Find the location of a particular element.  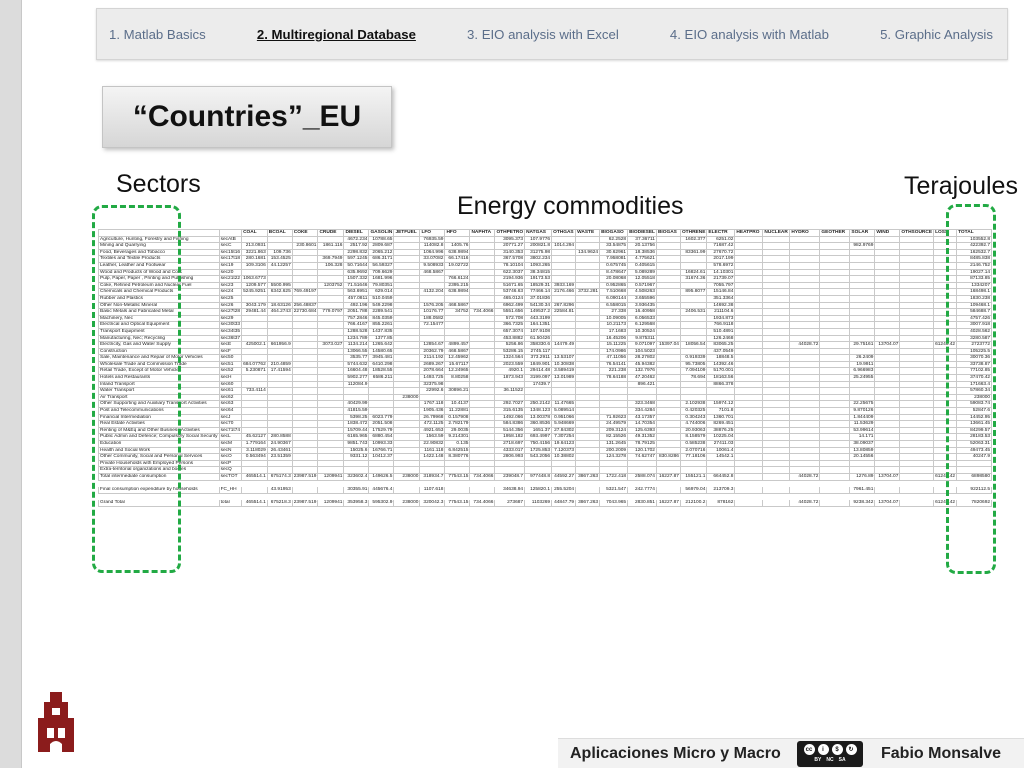

value-cell: 16604.48 is located at coordinates (356, 371).